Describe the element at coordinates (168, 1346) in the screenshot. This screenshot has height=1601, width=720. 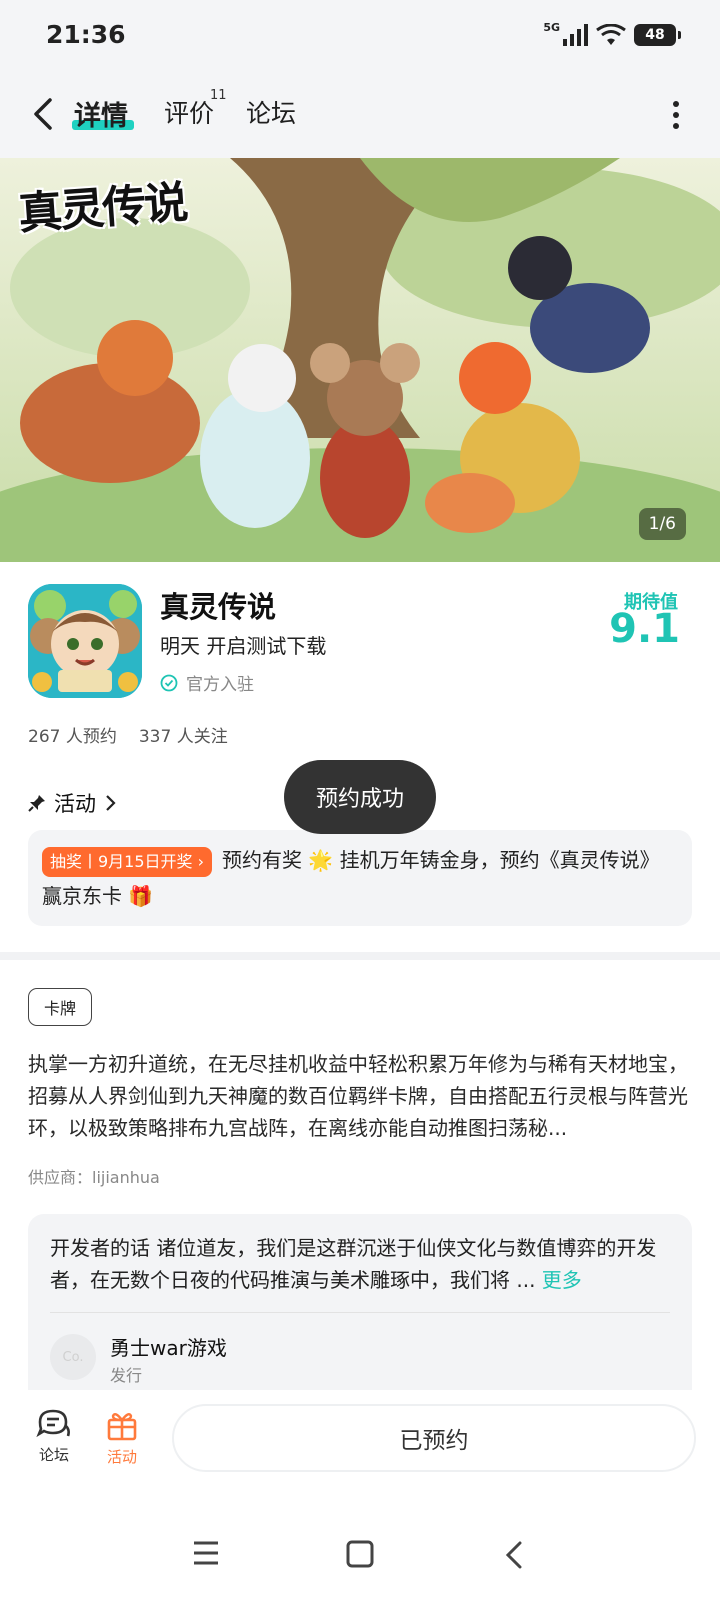
I see `developer-name: 勇士war游戏` at that location.